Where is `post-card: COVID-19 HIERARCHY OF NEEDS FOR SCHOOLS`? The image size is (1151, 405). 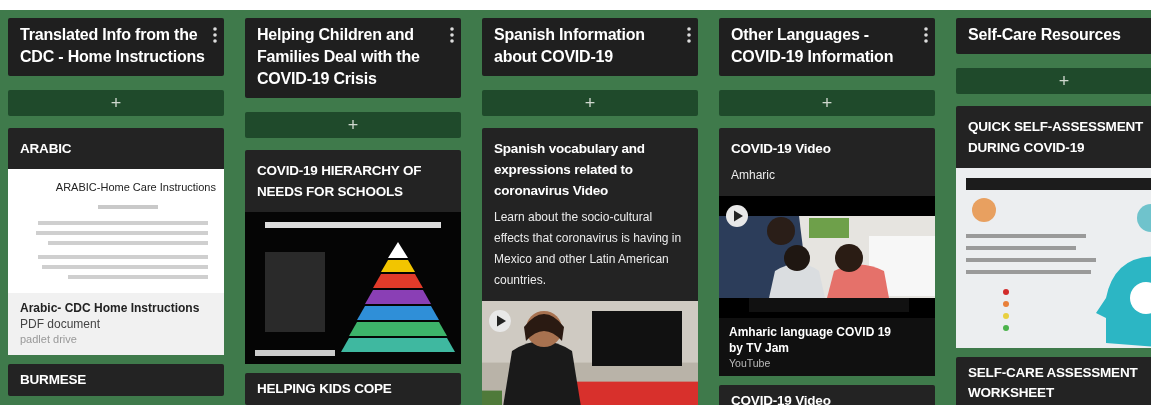
post-card: COVID-19 HIERARCHY OF NEEDS FOR SCHOOLS is located at coordinates (353, 257).